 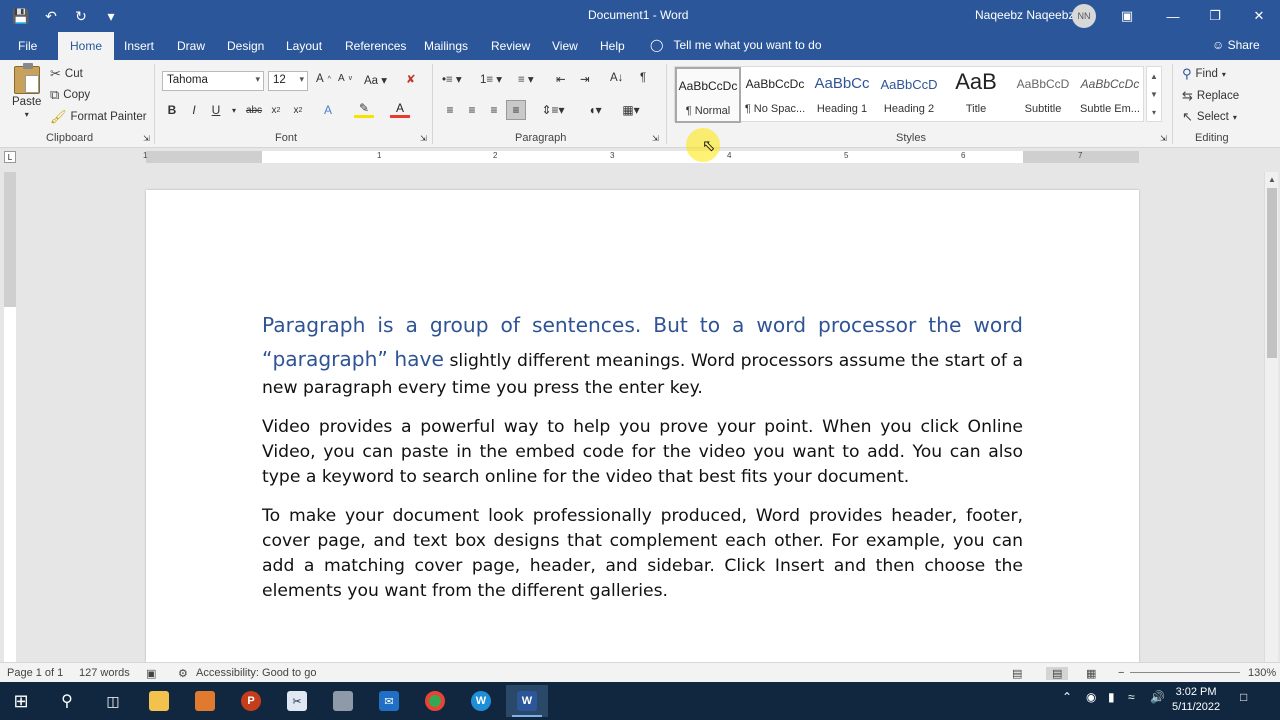 I want to click on style-title: AaB Title, so click(x=976, y=95).